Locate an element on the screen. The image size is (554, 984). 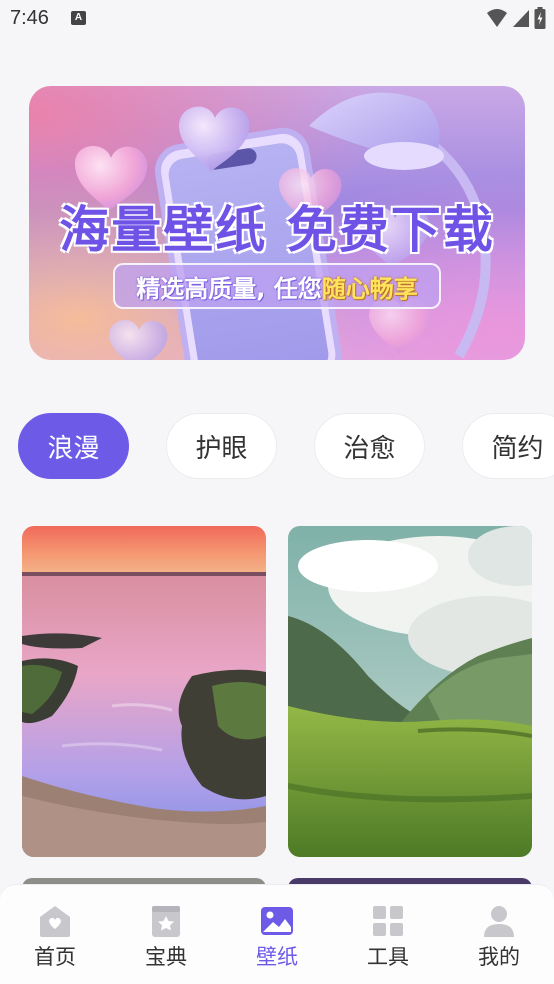
image-icon is located at coordinates (277, 921).